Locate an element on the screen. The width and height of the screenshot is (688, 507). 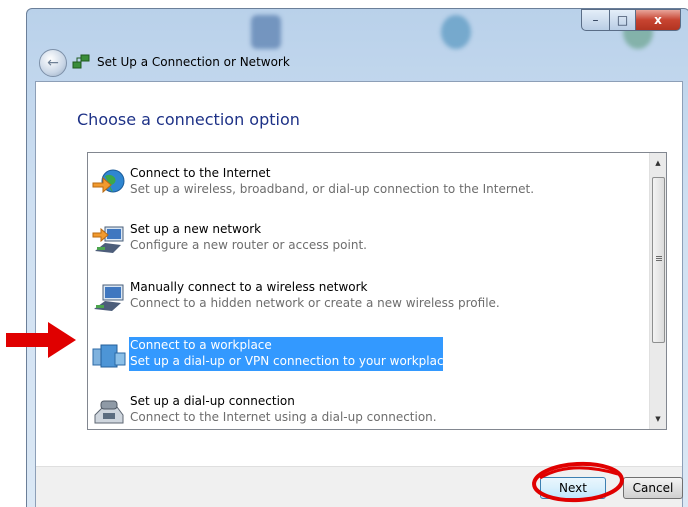
page-heading: Choose a connection option is located at coordinates (188, 119).